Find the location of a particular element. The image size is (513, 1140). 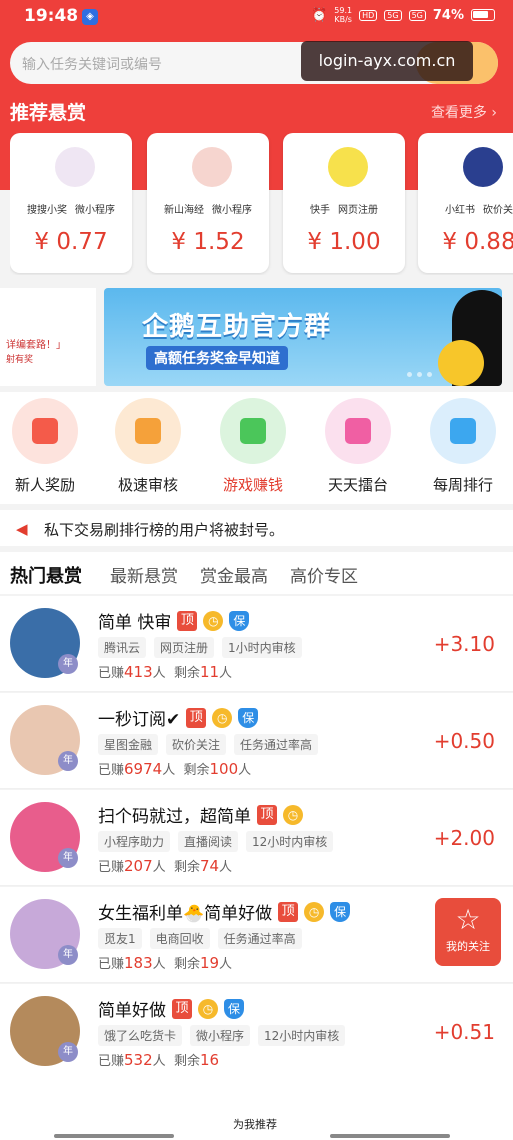

task-tag: 任务通过率高 is located at coordinates (259, 938).